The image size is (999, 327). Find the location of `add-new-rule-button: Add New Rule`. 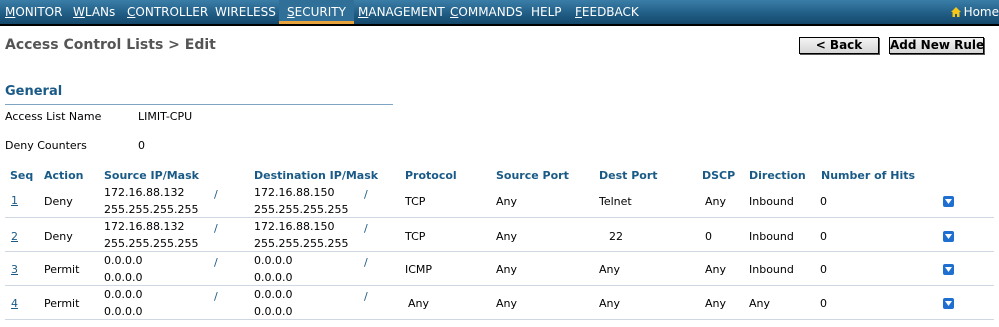

add-new-rule-button: Add New Rule is located at coordinates (936, 45).